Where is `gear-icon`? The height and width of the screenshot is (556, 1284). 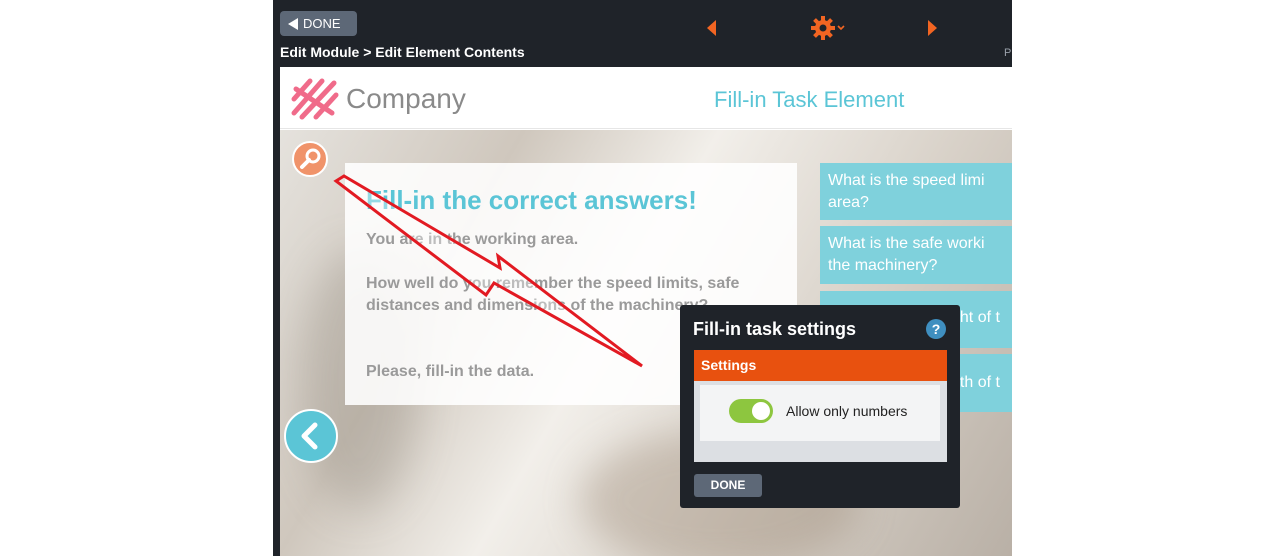 gear-icon is located at coordinates (829, 28).